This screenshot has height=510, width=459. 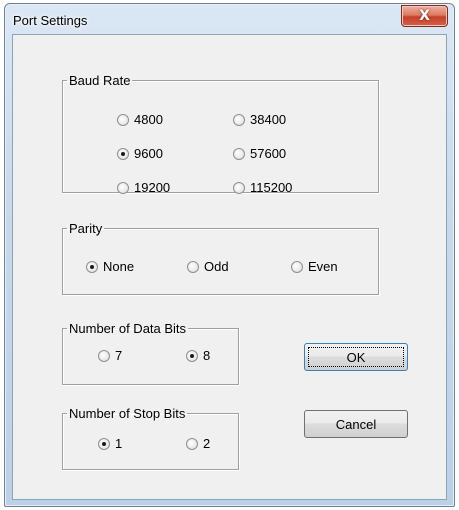 I want to click on data-bits-group: Number of Data Bits, so click(x=150, y=353).